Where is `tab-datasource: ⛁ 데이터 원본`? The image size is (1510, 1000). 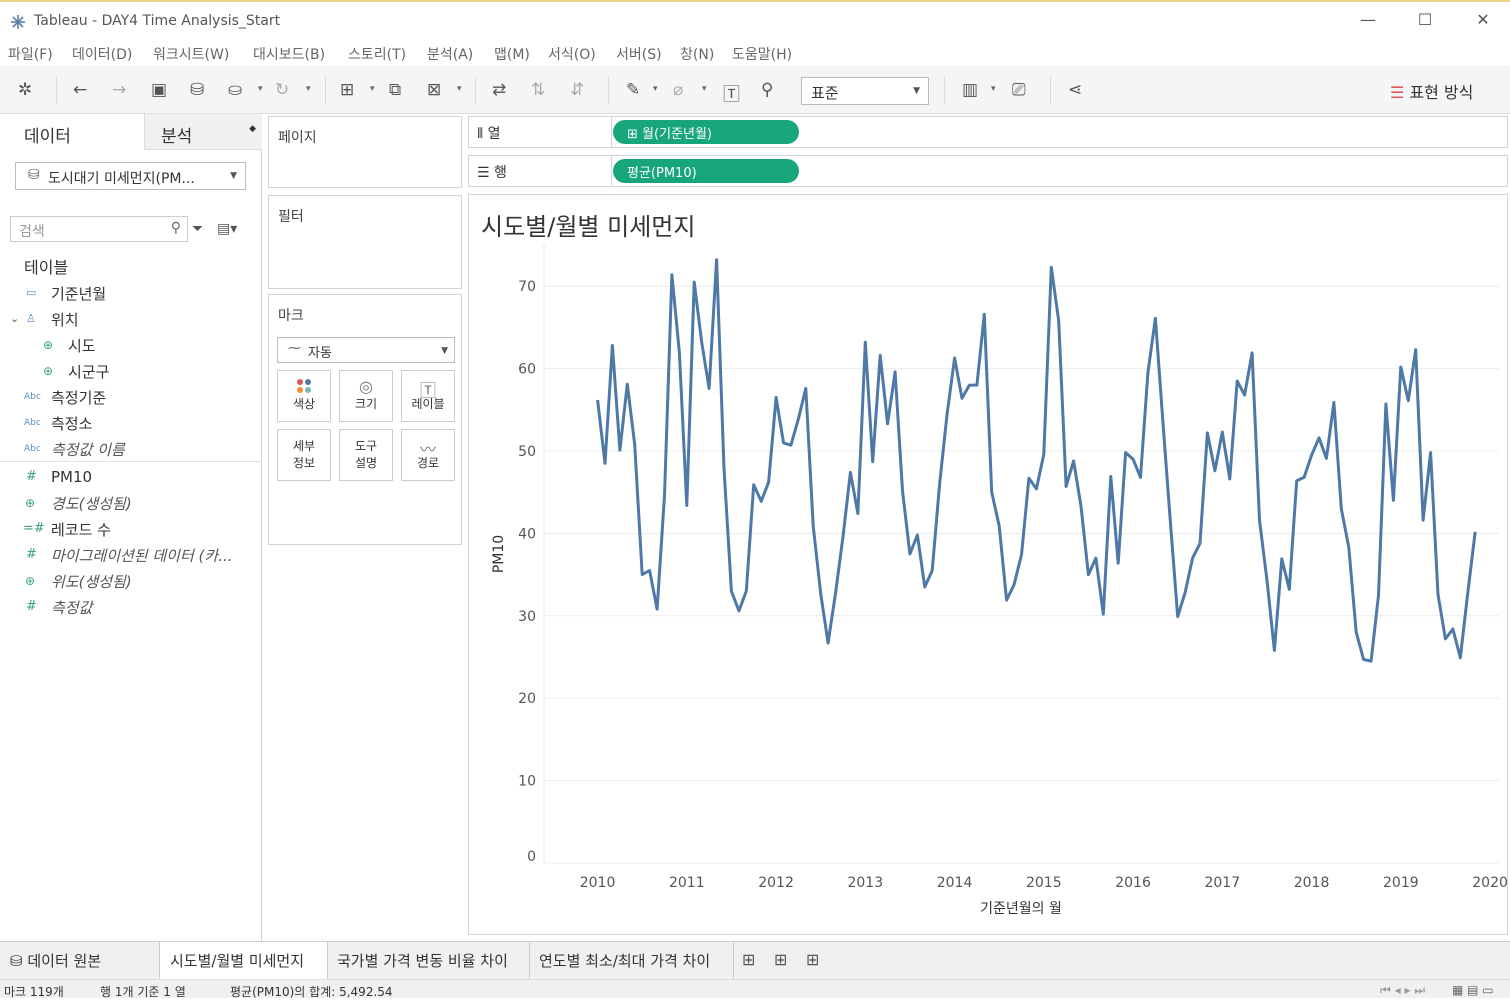 tab-datasource: ⛁ 데이터 원본 is located at coordinates (80, 960).